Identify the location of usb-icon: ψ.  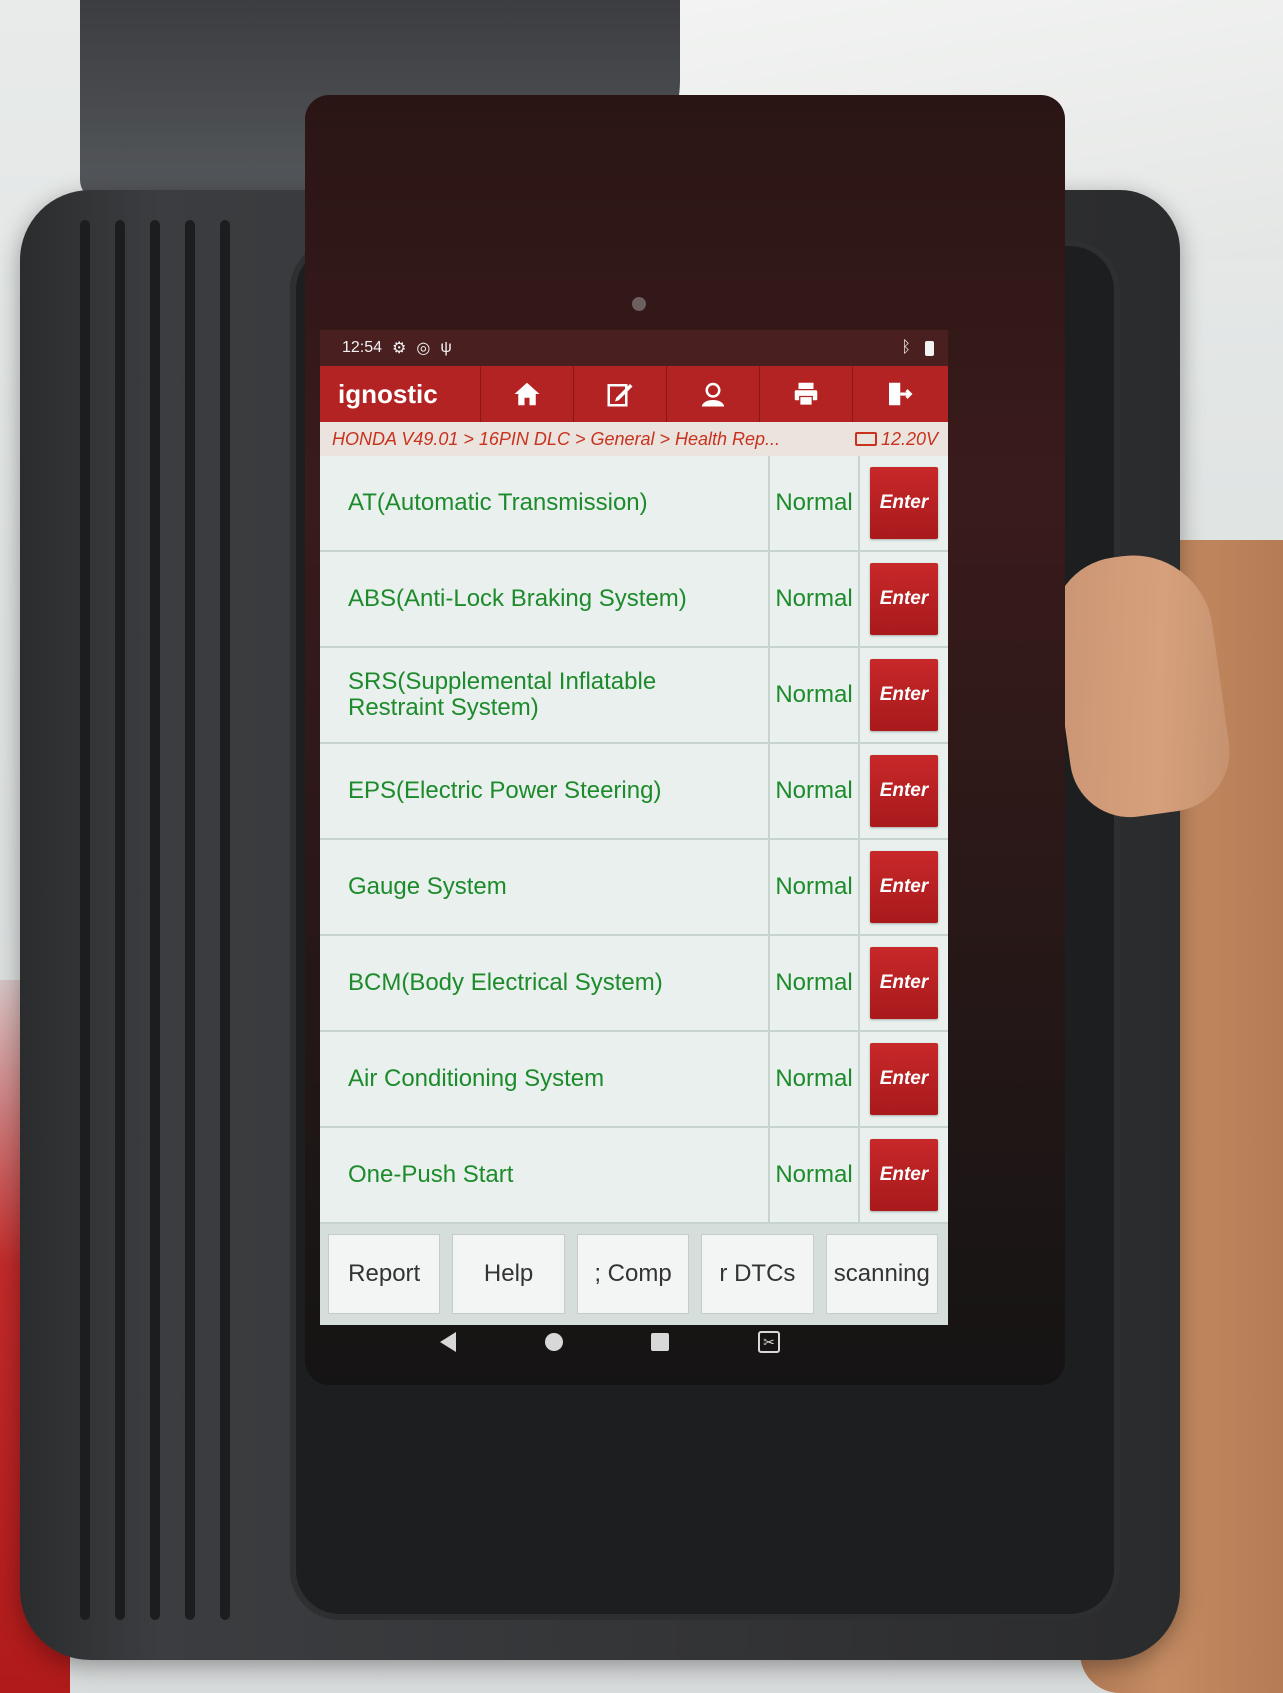
(446, 347).